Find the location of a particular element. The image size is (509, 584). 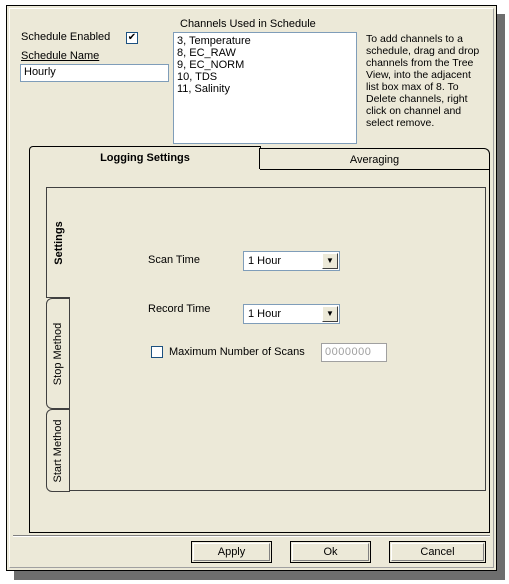

scan-time-select: 1 Hour ▼ is located at coordinates (291, 261).